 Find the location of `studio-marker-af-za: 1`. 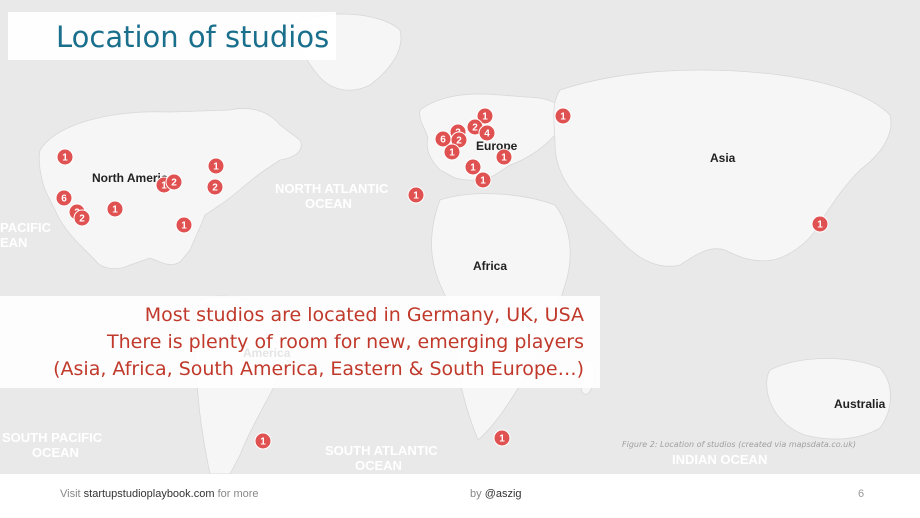

studio-marker-af-za: 1 is located at coordinates (502, 438).